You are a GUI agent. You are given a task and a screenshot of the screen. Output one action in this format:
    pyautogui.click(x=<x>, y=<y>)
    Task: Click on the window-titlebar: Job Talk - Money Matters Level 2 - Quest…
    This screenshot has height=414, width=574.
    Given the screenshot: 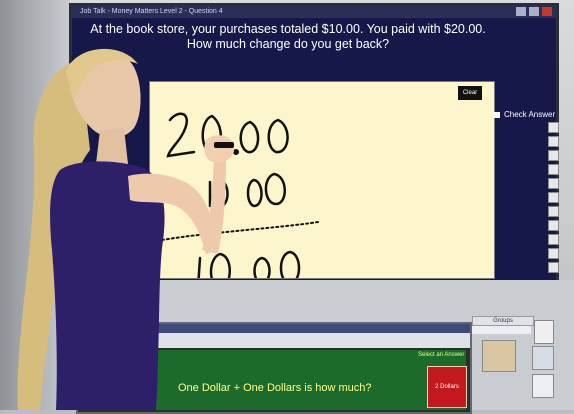 What is the action you would take?
    pyautogui.click(x=314, y=12)
    